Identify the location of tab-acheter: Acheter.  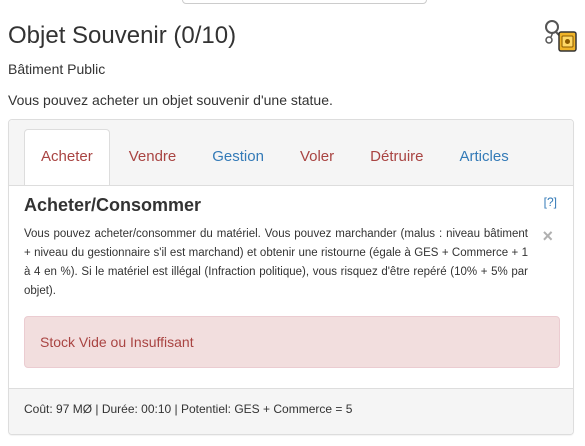
(67, 157).